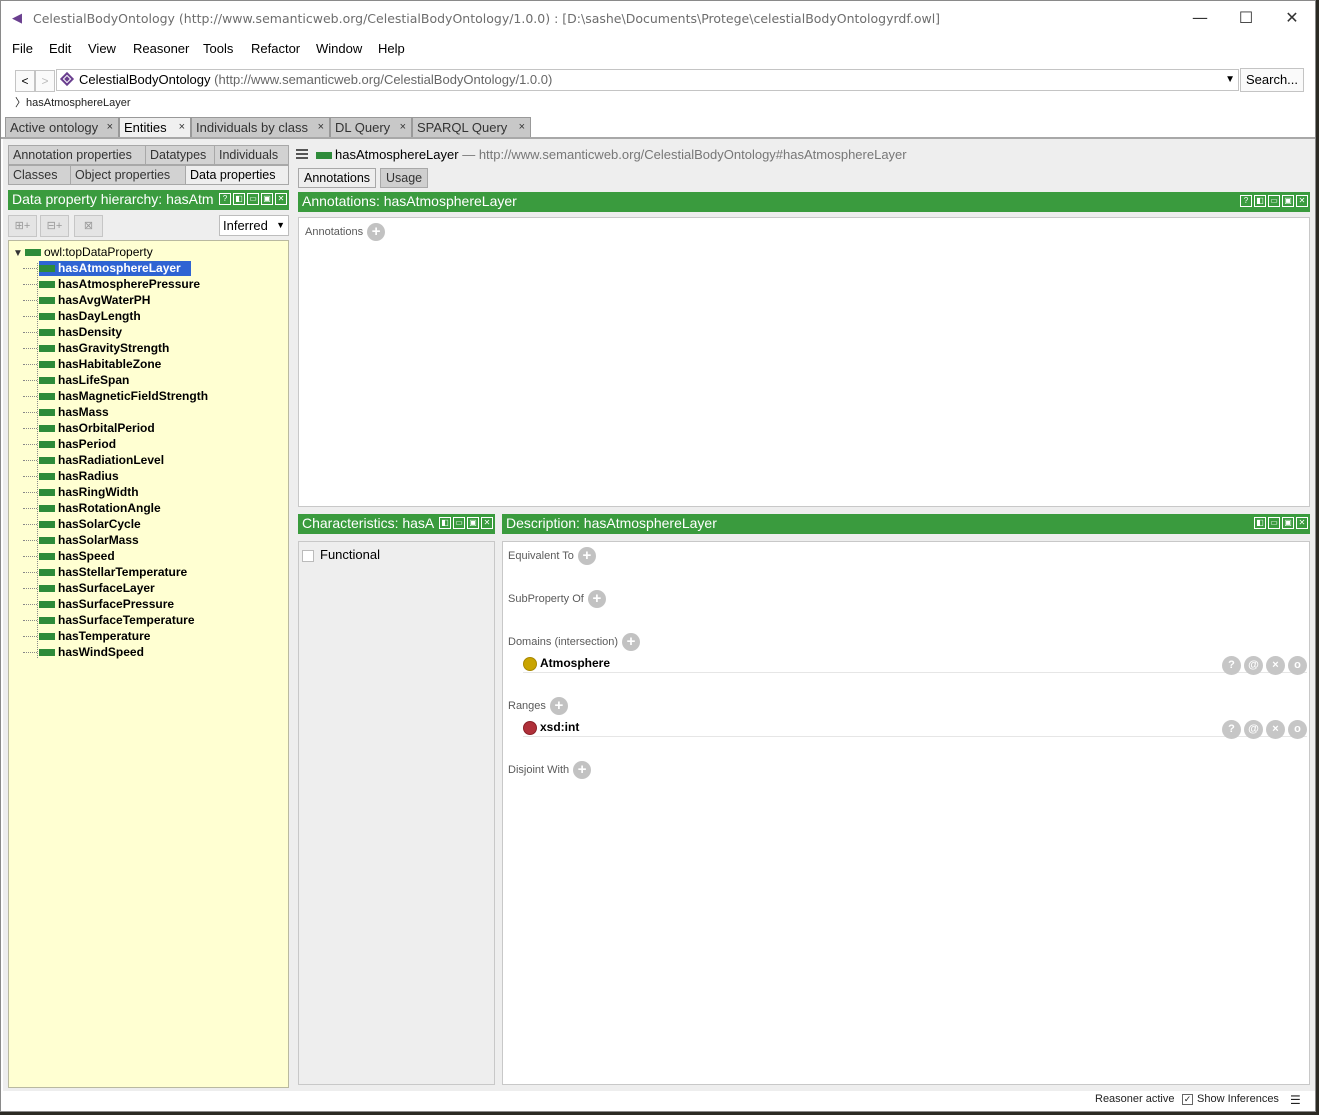 The width and height of the screenshot is (1319, 1115). What do you see at coordinates (89, 428) in the screenshot?
I see `tree-item: hasOrbitalPeriod` at bounding box center [89, 428].